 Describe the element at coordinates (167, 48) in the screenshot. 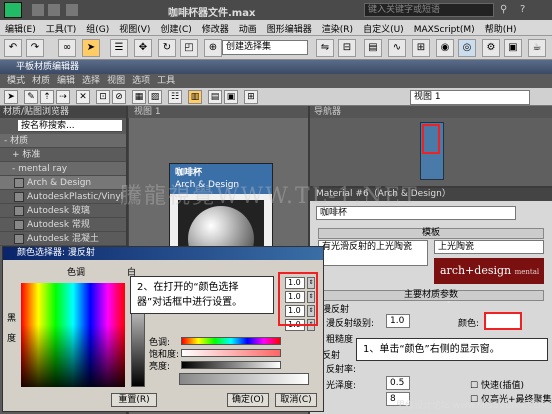

I see `rotate-icon: ↻` at that location.